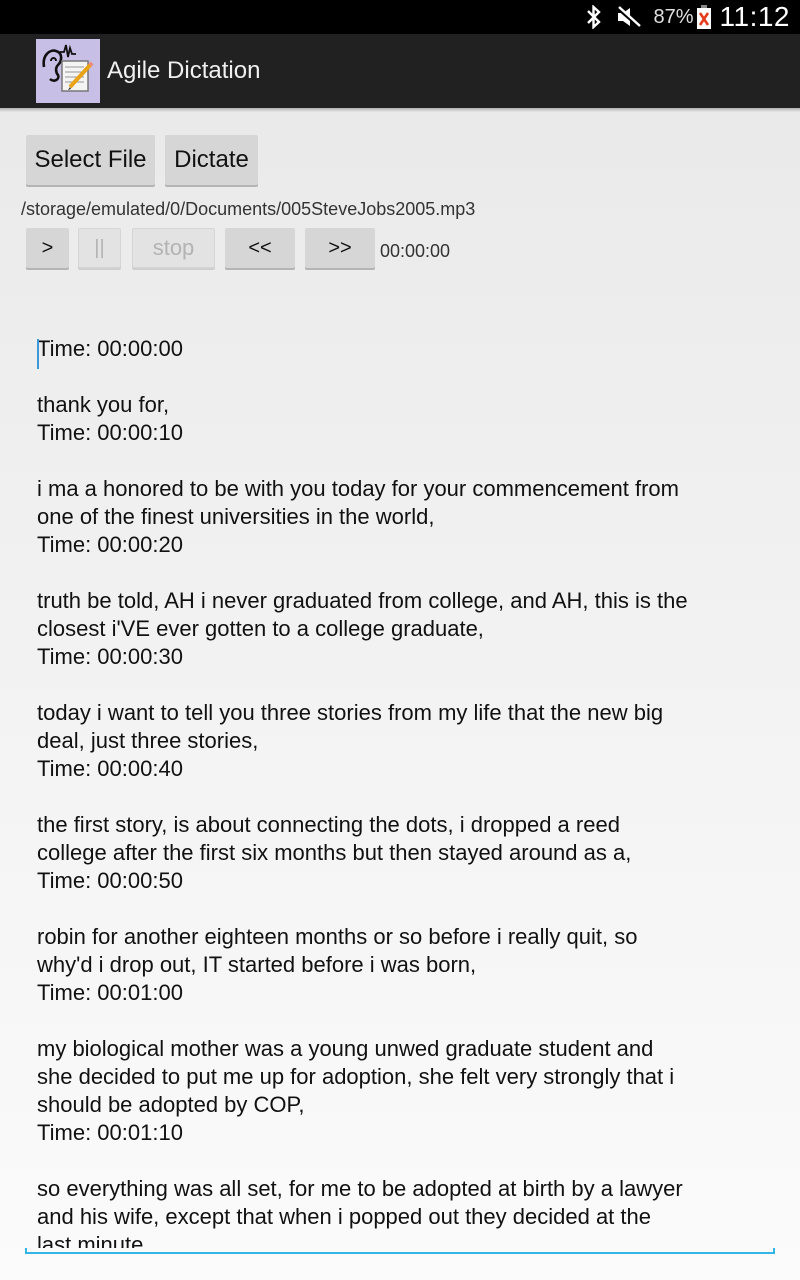  What do you see at coordinates (704, 17) in the screenshot?
I see `battery-icon` at bounding box center [704, 17].